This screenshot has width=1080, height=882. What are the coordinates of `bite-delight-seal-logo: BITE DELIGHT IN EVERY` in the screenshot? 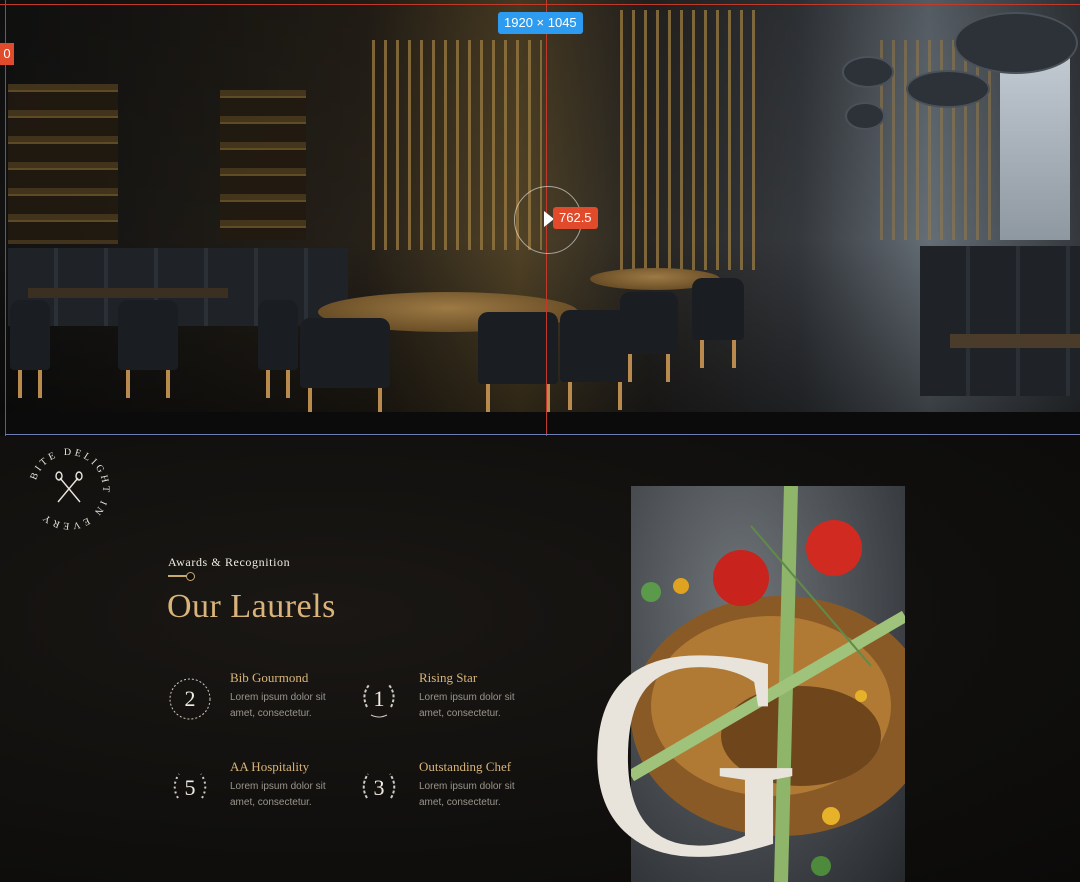 It's located at (68, 489).